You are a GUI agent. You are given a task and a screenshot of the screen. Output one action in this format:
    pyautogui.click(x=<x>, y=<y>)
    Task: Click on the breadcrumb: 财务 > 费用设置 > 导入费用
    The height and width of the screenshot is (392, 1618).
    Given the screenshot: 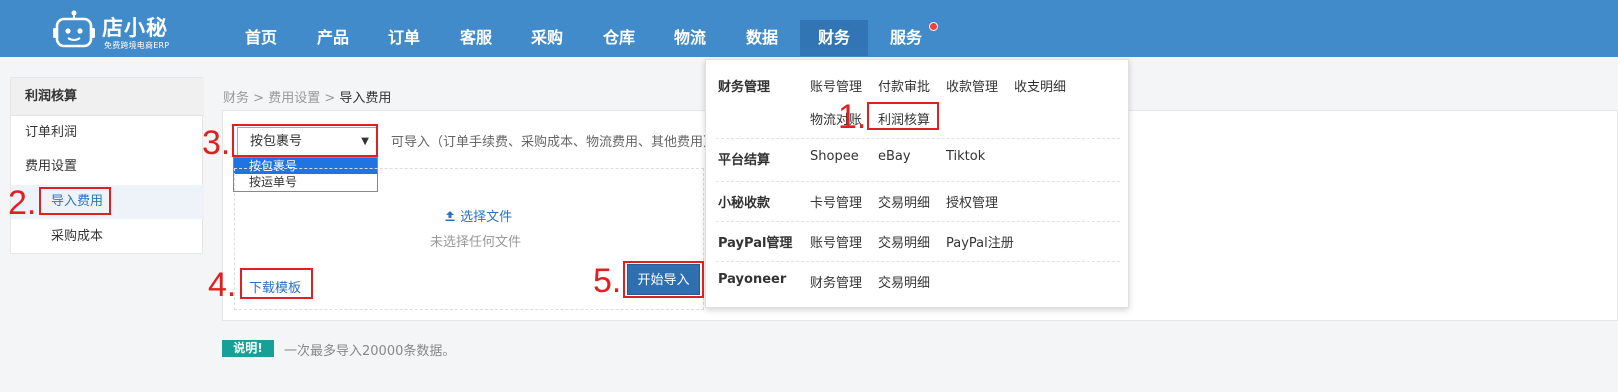 What is the action you would take?
    pyautogui.click(x=307, y=96)
    